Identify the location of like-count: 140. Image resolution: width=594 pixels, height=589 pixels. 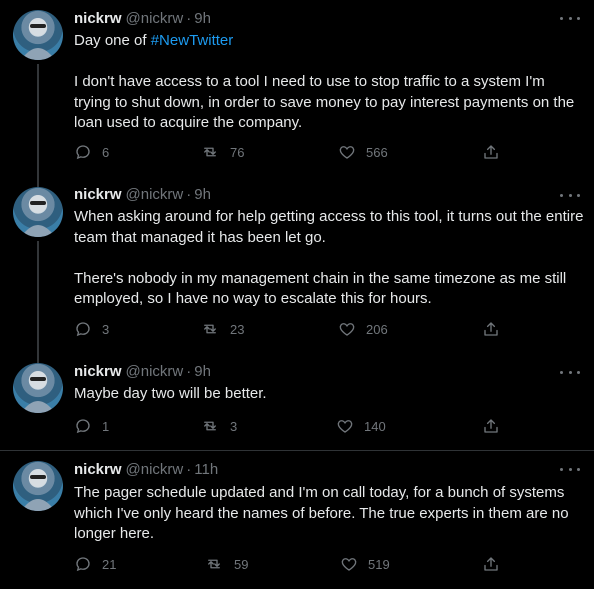
(375, 426).